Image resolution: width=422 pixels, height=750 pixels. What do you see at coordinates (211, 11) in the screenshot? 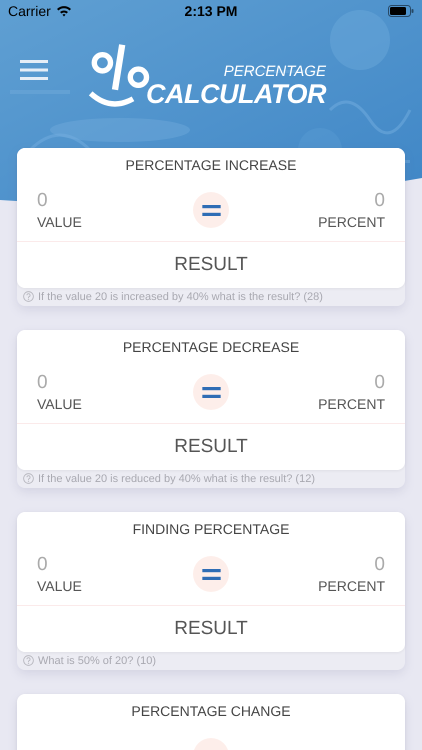
I see `clock-time: 2:13 PM` at bounding box center [211, 11].